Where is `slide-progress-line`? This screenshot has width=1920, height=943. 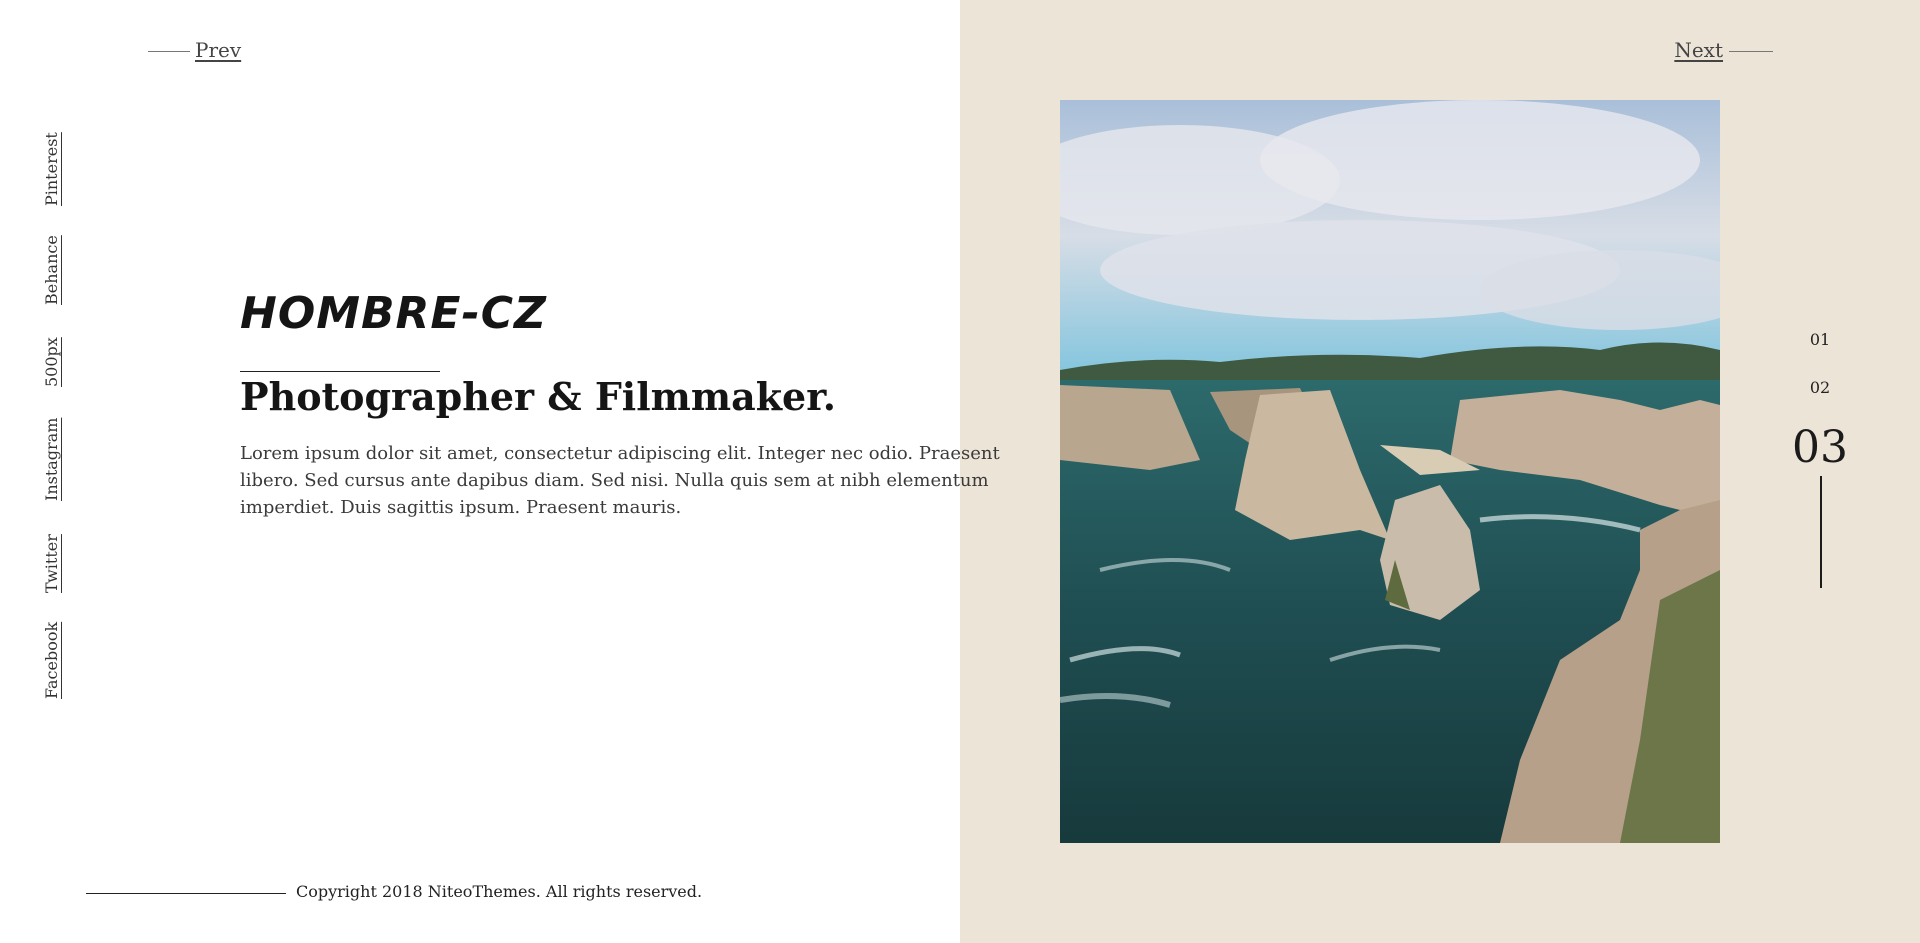
slide-progress-line is located at coordinates (1821, 532).